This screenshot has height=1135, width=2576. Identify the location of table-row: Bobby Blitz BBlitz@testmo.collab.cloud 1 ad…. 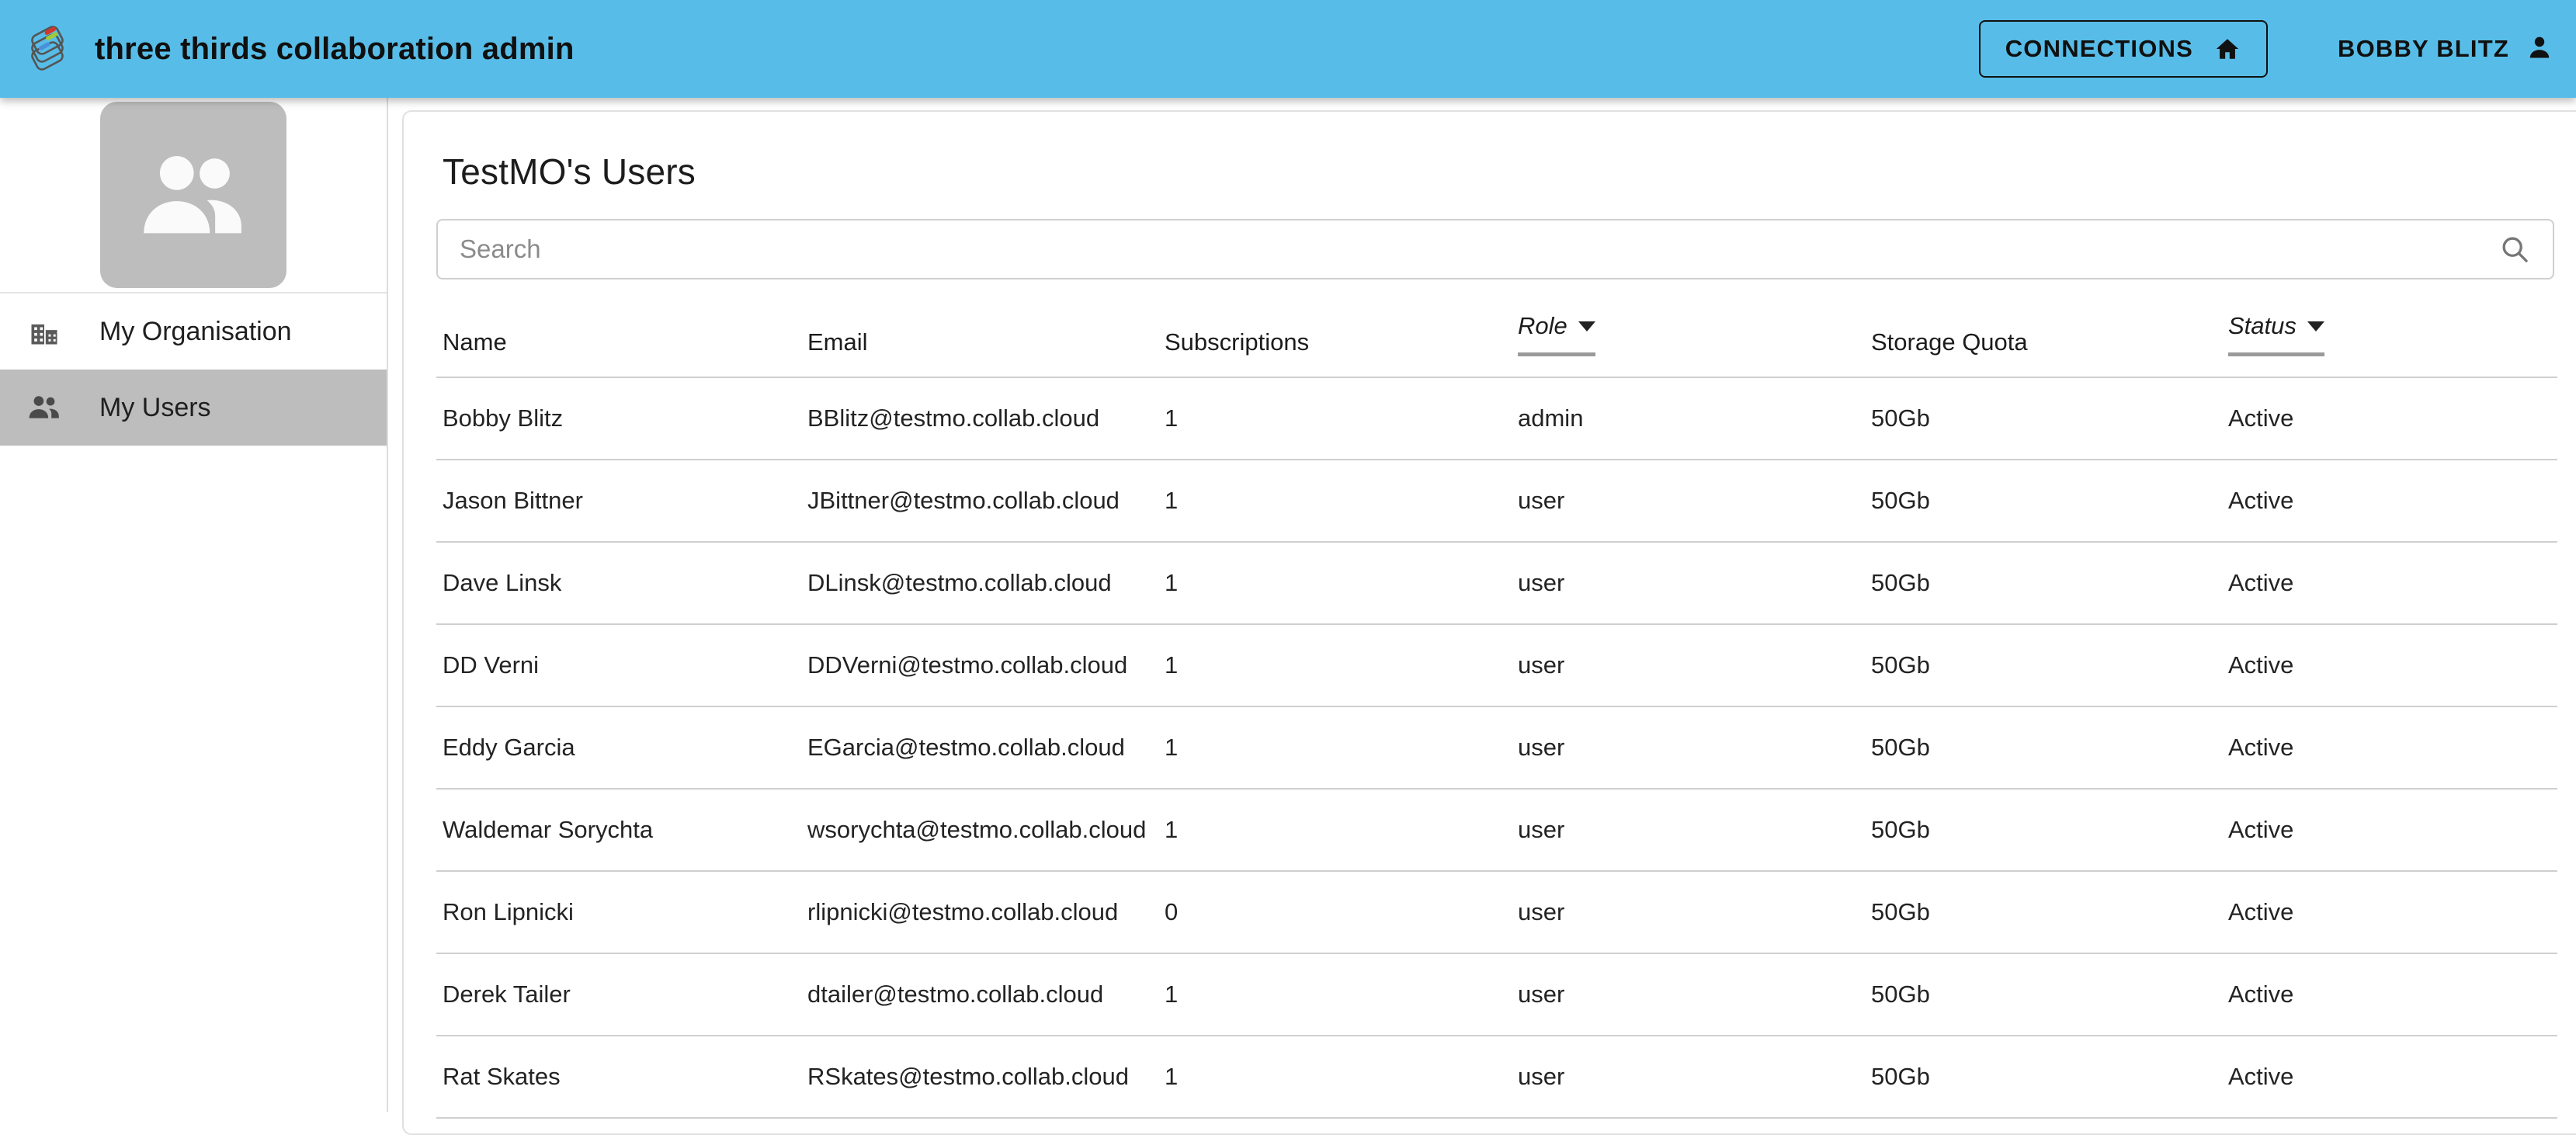
(1496, 418).